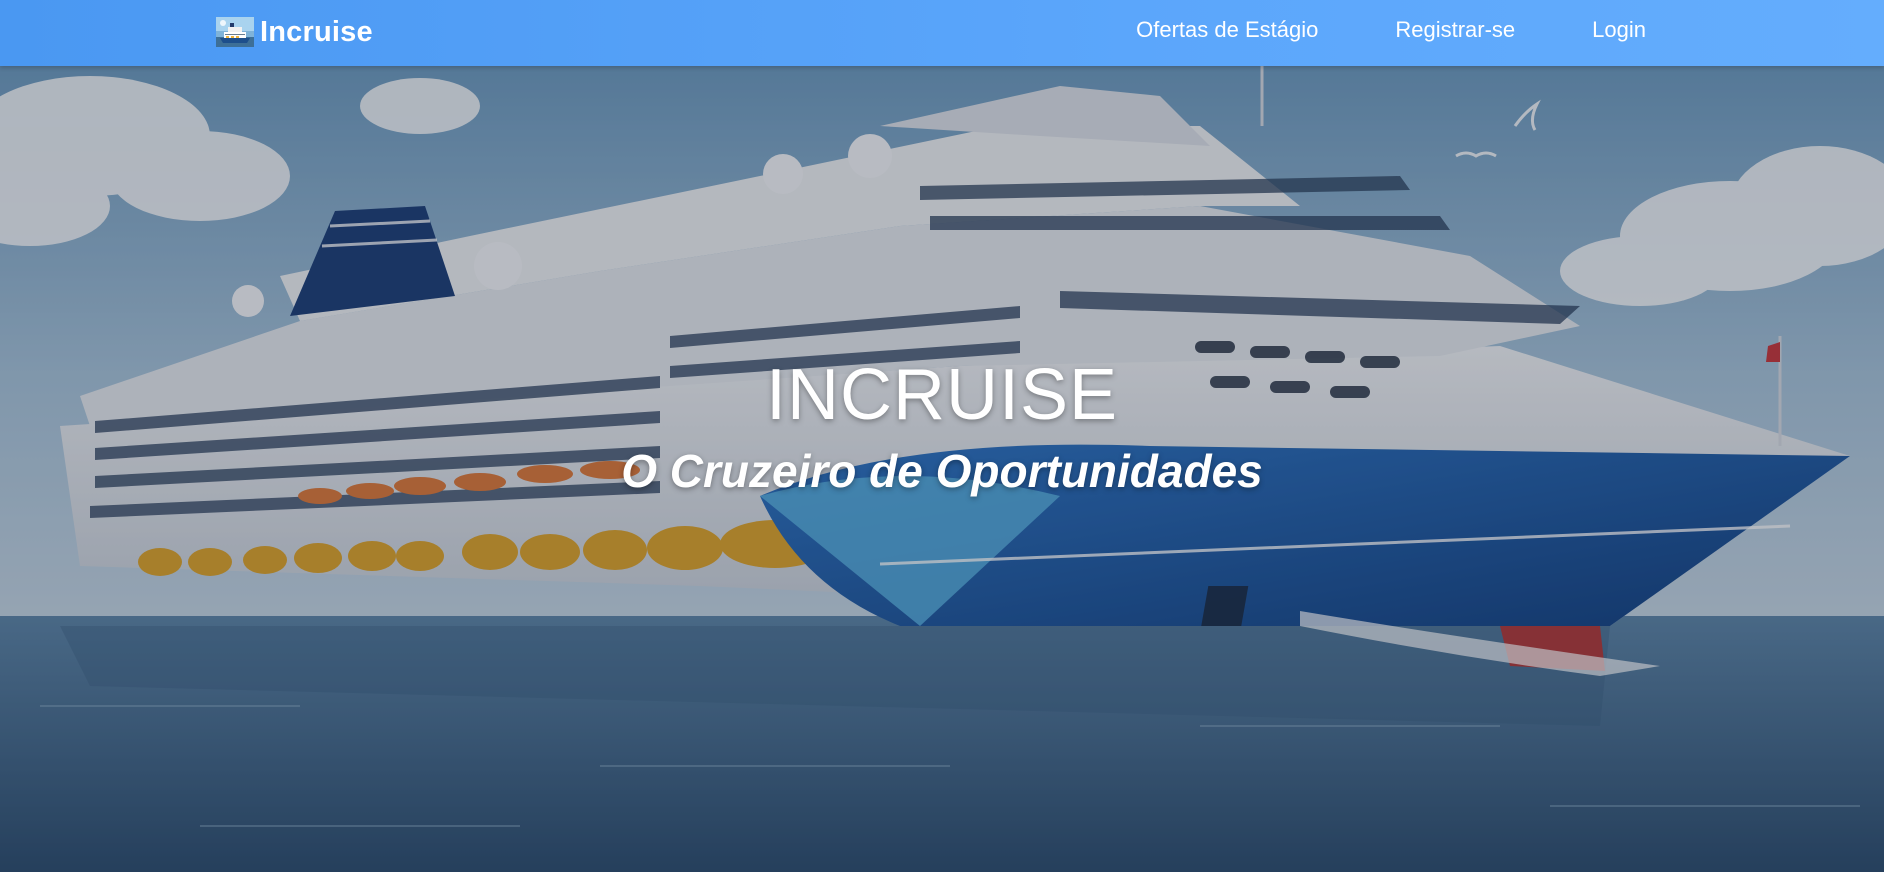  I want to click on brand-link: Incruise, so click(294, 32).